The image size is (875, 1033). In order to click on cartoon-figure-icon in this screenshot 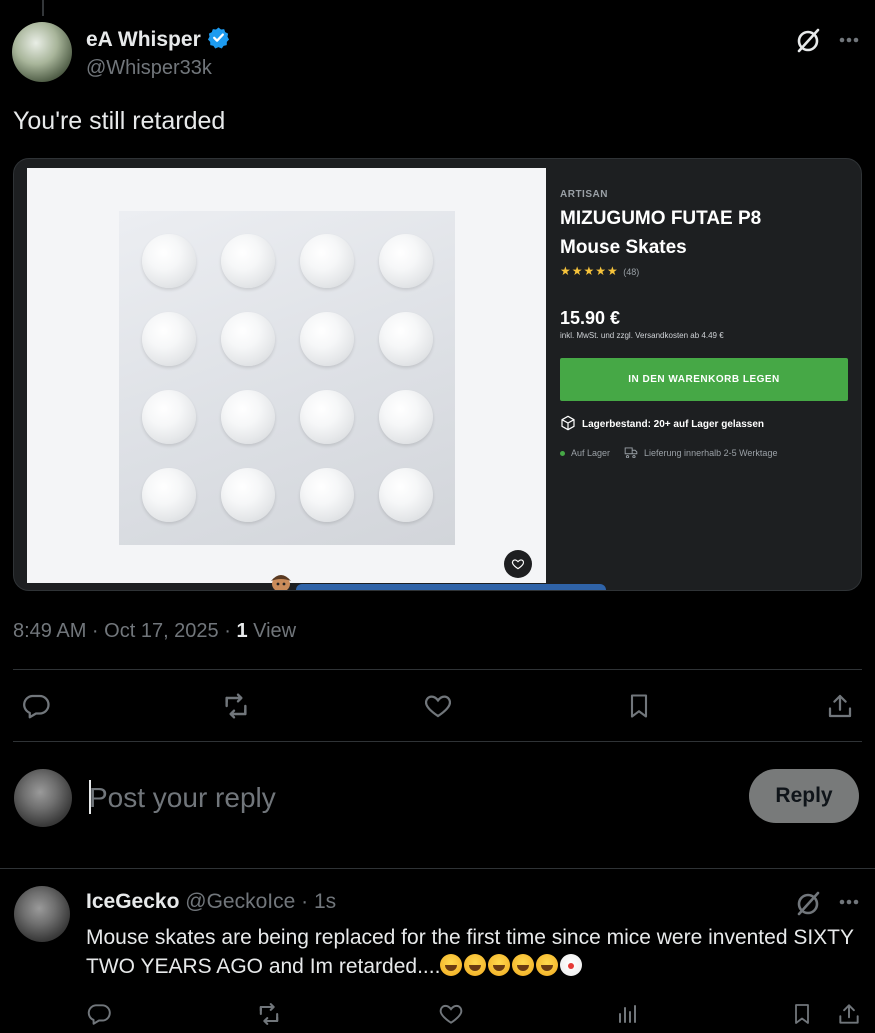, I will do `click(281, 581)`.